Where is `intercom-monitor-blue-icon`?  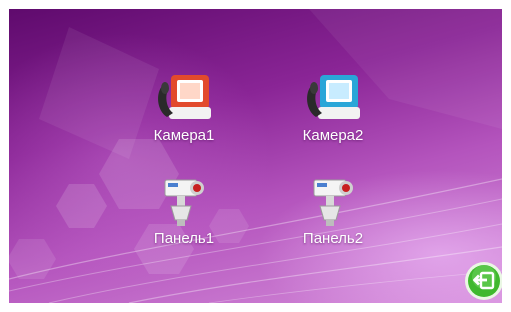 intercom-monitor-blue-icon is located at coordinates (333, 97).